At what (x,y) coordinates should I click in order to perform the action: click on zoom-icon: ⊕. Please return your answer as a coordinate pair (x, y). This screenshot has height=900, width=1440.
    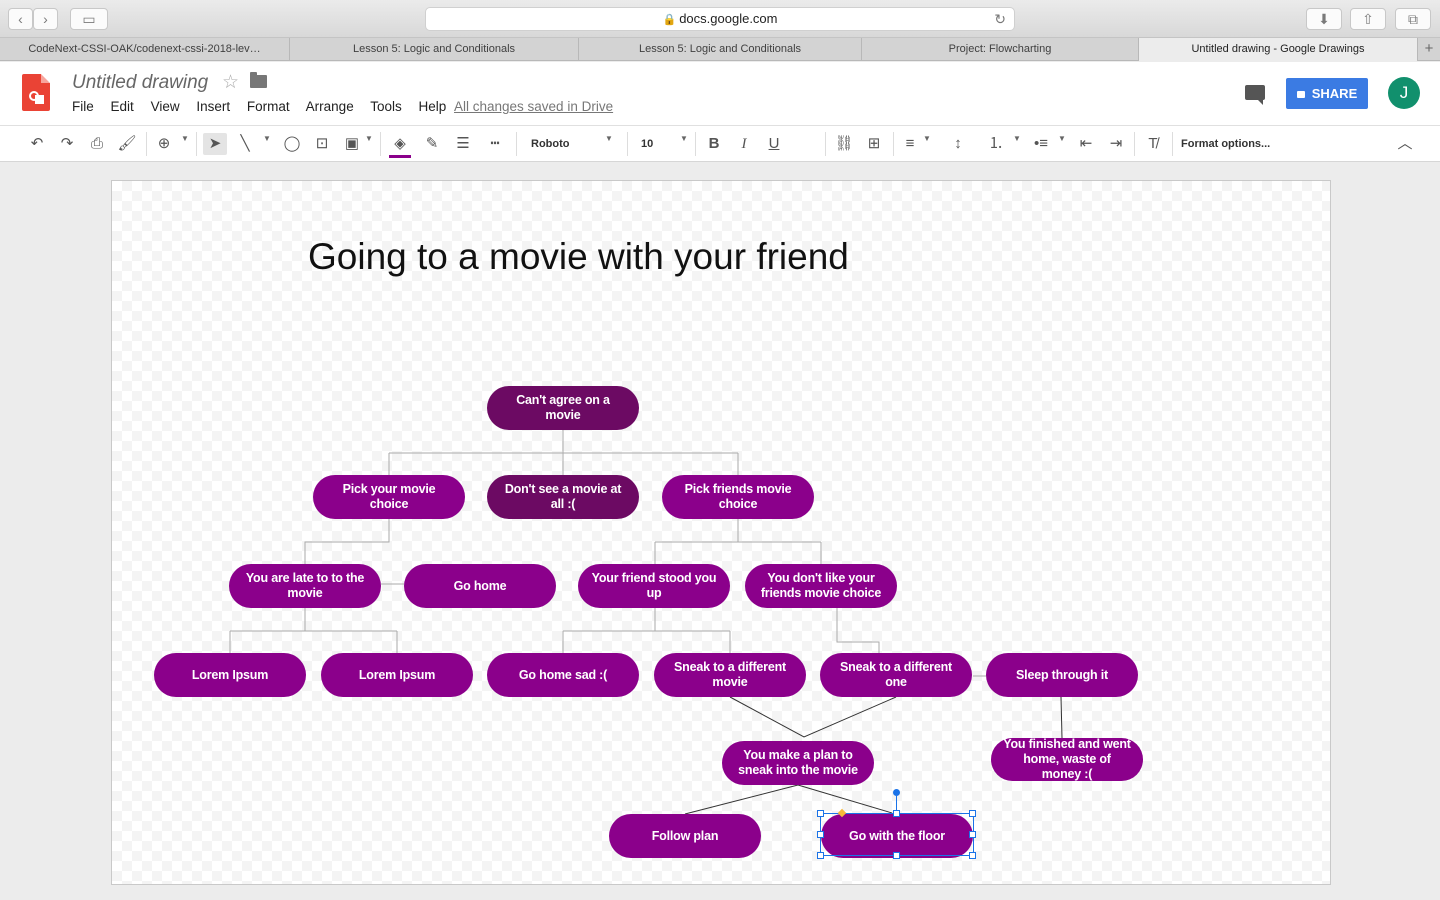
    Looking at the image, I should click on (164, 144).